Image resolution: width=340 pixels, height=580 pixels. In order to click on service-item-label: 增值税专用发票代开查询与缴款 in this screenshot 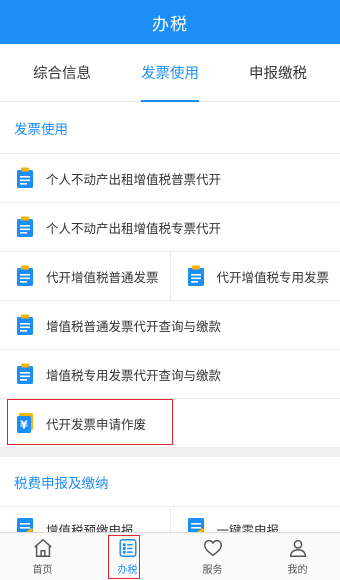, I will do `click(134, 375)`.